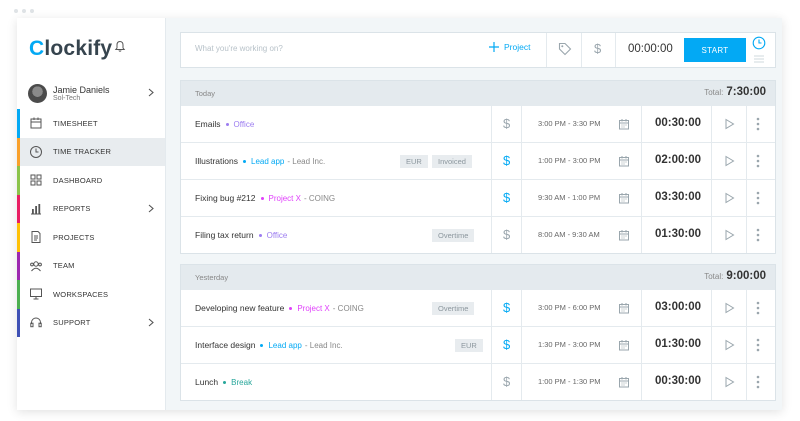 The height and width of the screenshot is (421, 800). I want to click on entry-time-range: 1:00 PM - 1:30 PM, so click(569, 381).